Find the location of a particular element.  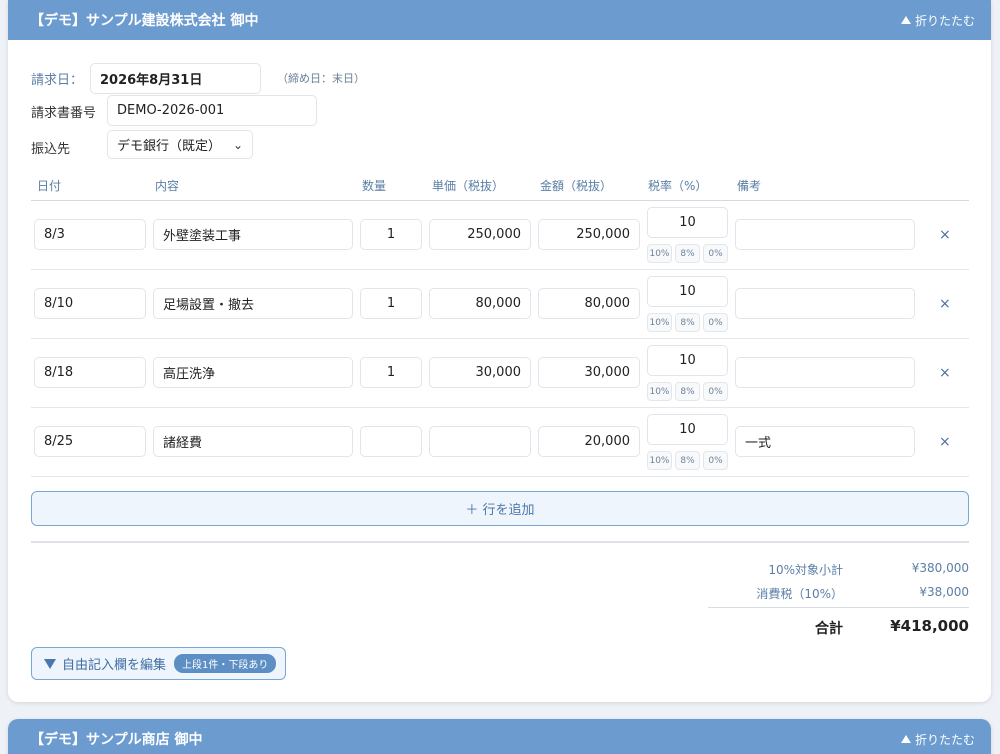

bank-label: 振込先 is located at coordinates (51, 149).